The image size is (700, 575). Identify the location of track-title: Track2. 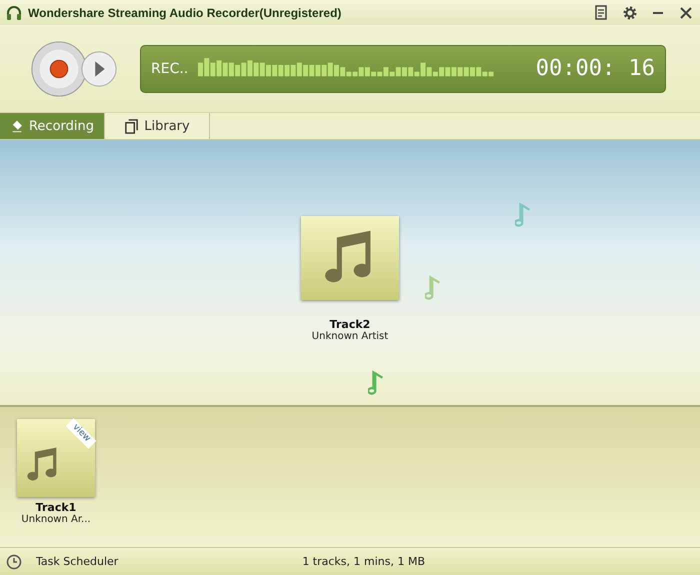
(350, 324).